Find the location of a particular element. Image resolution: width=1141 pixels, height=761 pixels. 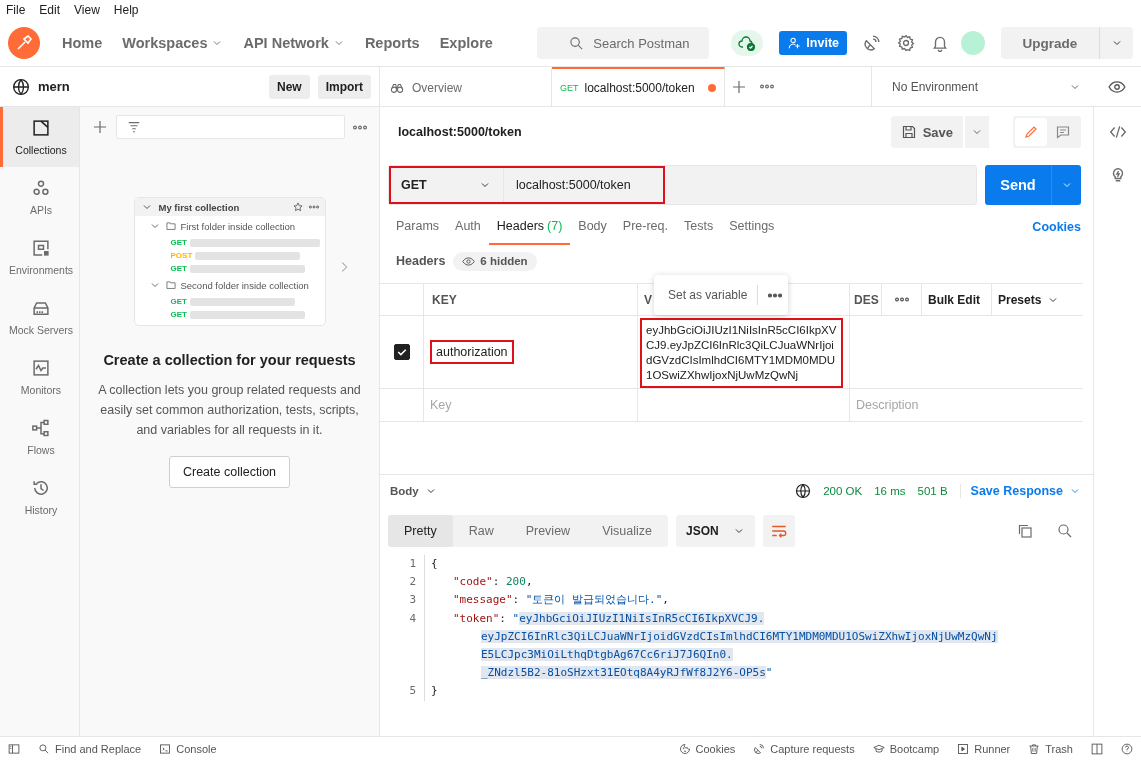

sidebar-item: Monitors is located at coordinates (39, 377).